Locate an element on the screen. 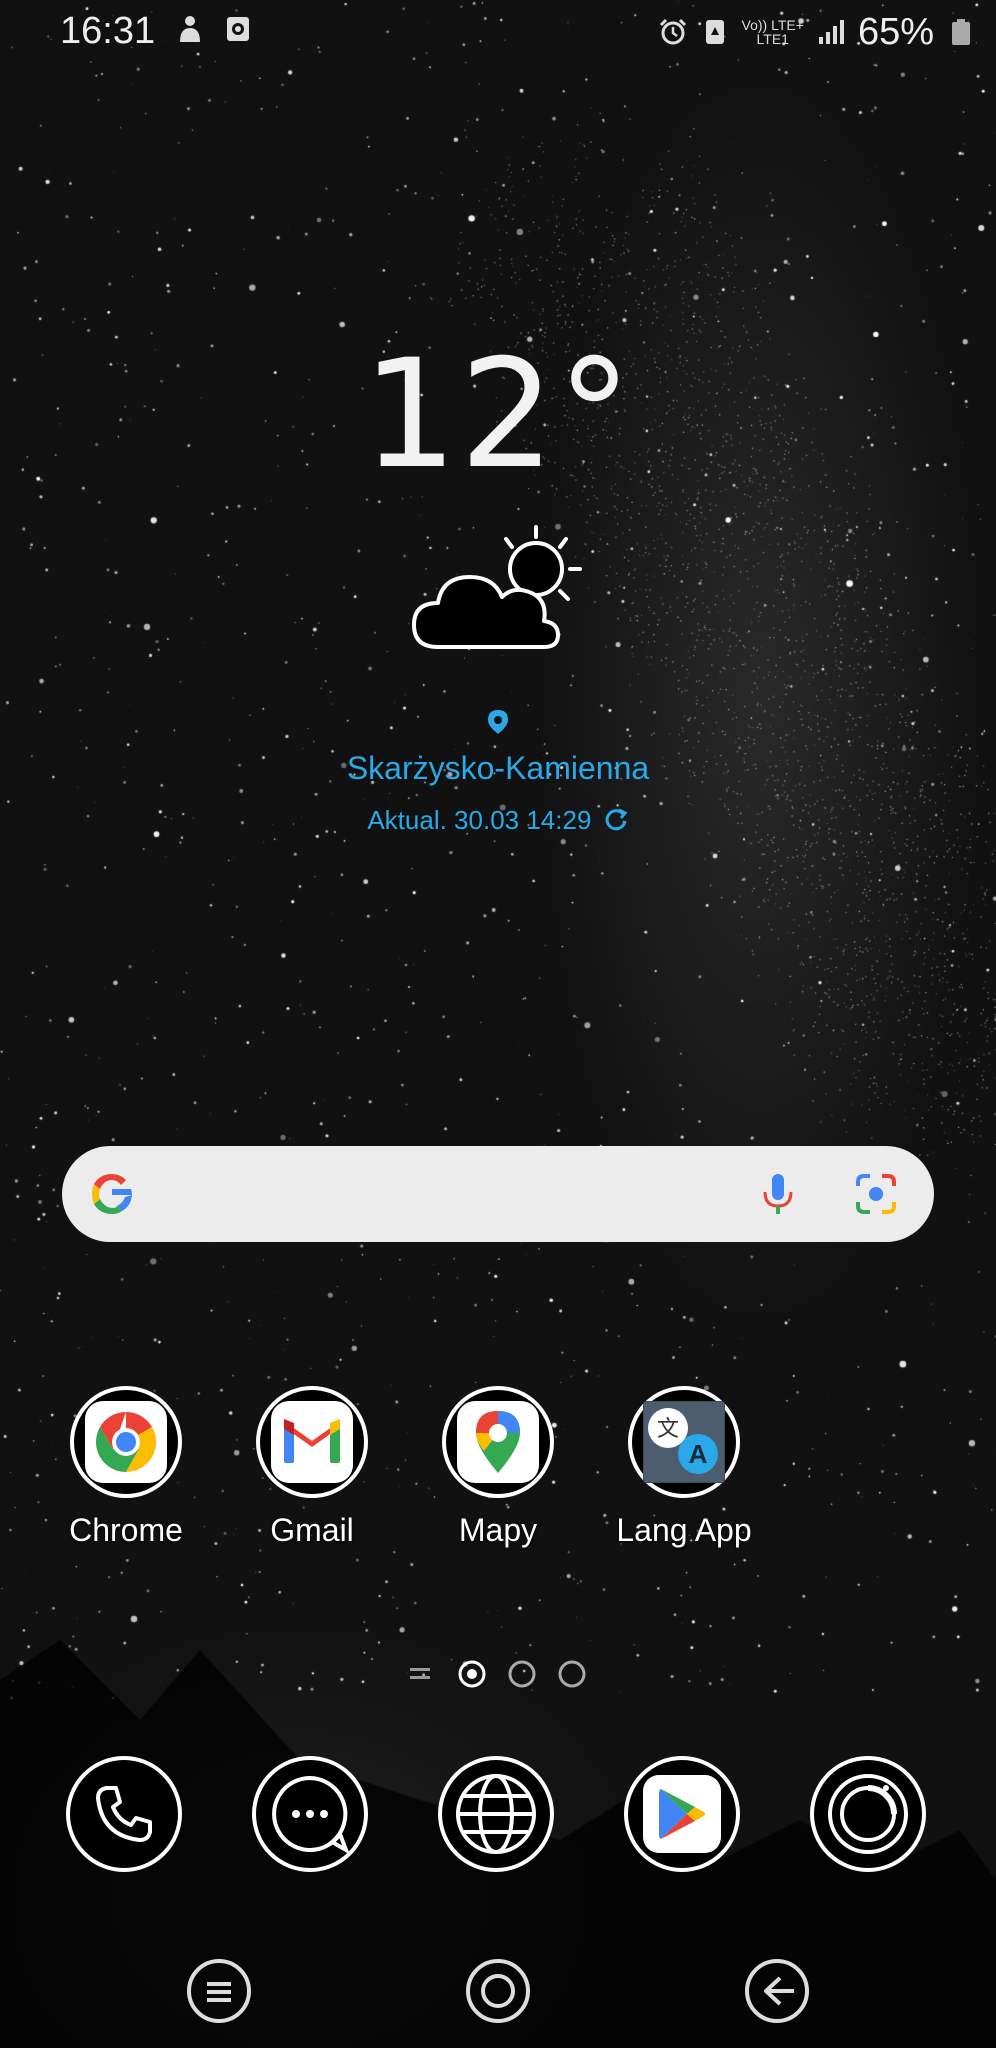  app-label: Lang App is located at coordinates (684, 1530).